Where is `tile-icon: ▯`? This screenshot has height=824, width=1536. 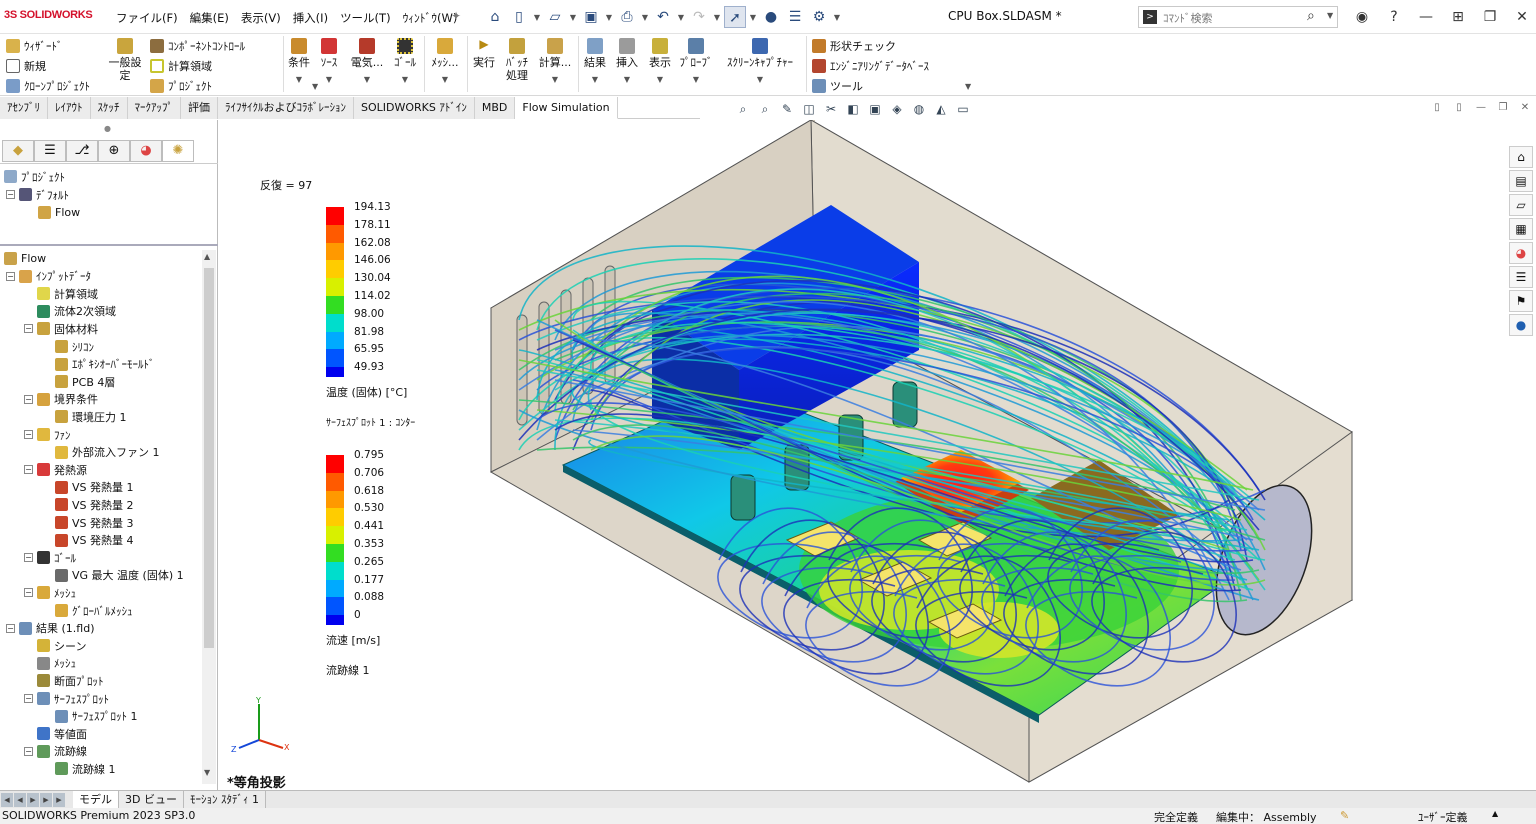 tile-icon: ▯ is located at coordinates (1437, 108).